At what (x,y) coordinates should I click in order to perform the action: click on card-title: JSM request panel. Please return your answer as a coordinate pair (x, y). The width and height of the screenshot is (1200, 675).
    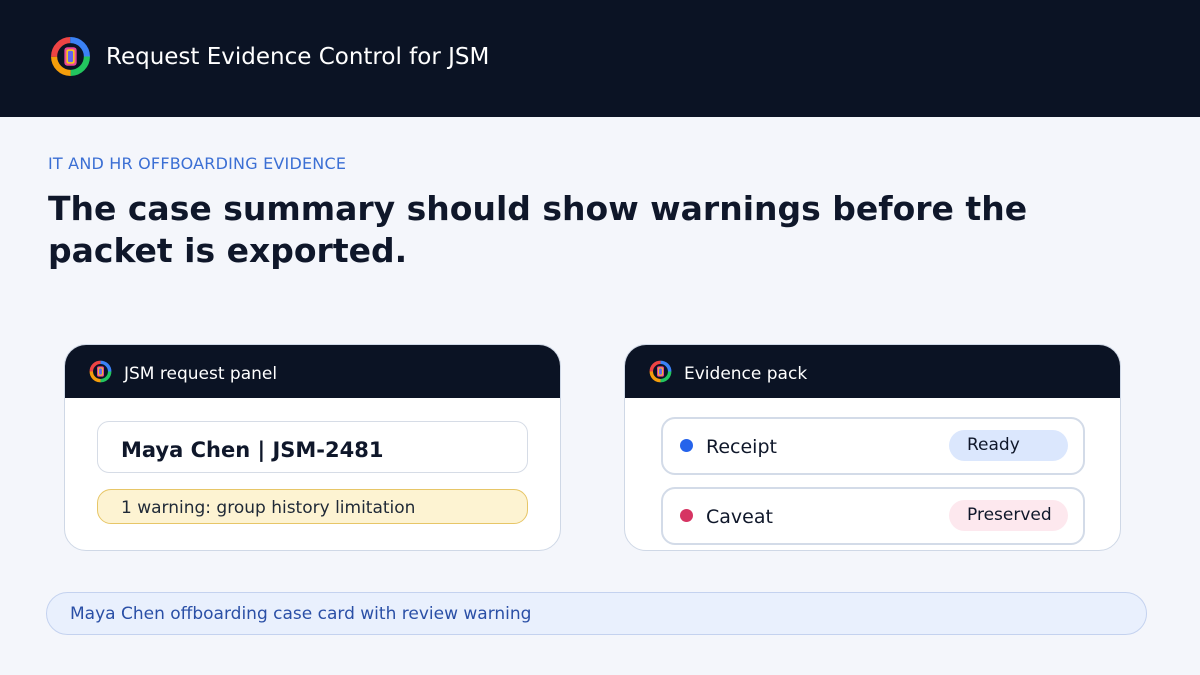
    Looking at the image, I should click on (201, 374).